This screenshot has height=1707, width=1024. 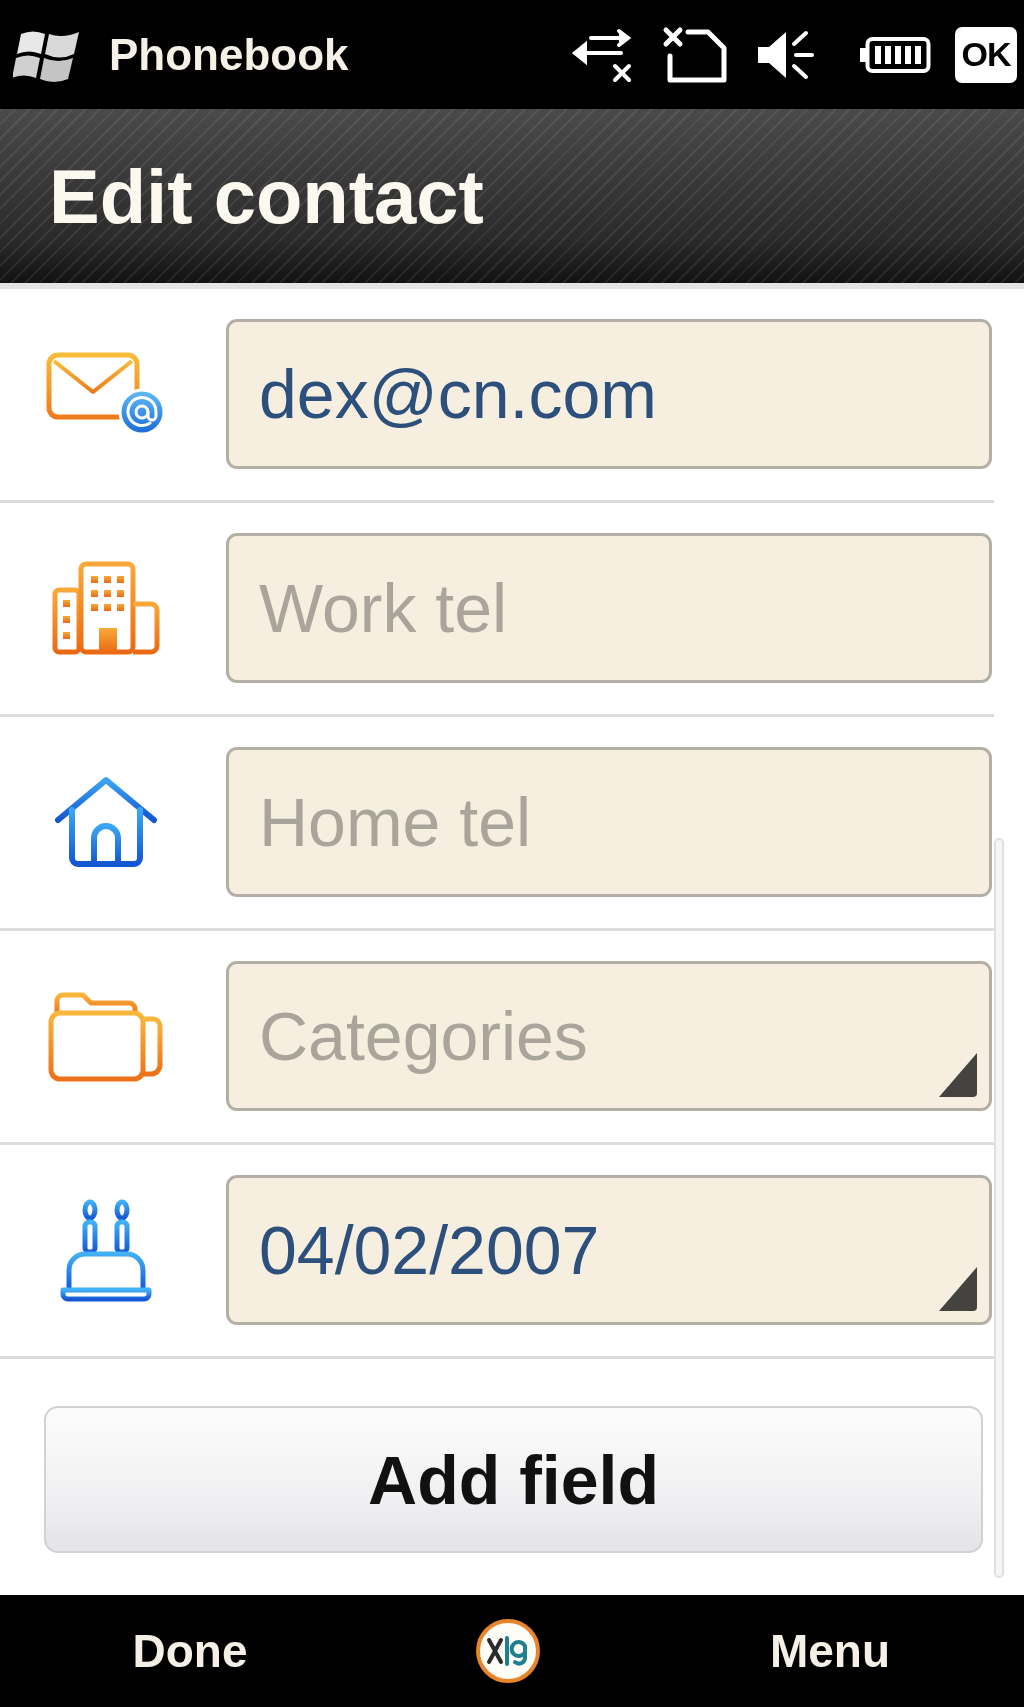 What do you see at coordinates (106, 608) in the screenshot?
I see `office-building-icon` at bounding box center [106, 608].